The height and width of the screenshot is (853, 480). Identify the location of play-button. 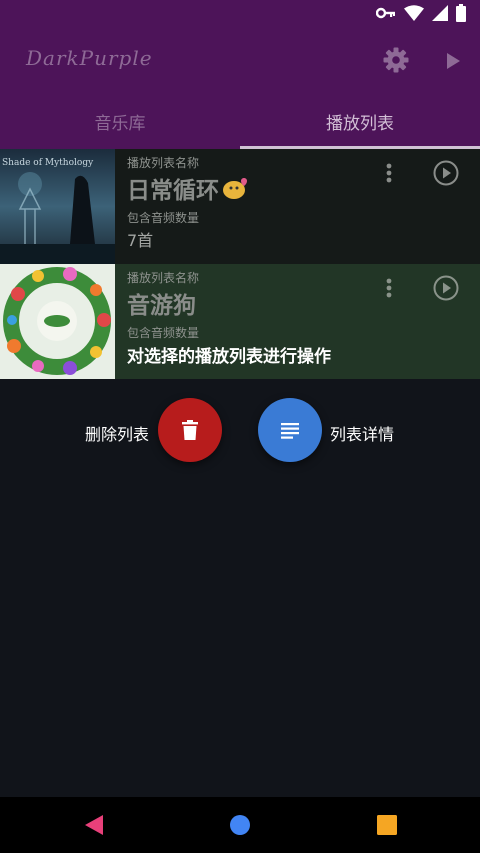
(453, 61).